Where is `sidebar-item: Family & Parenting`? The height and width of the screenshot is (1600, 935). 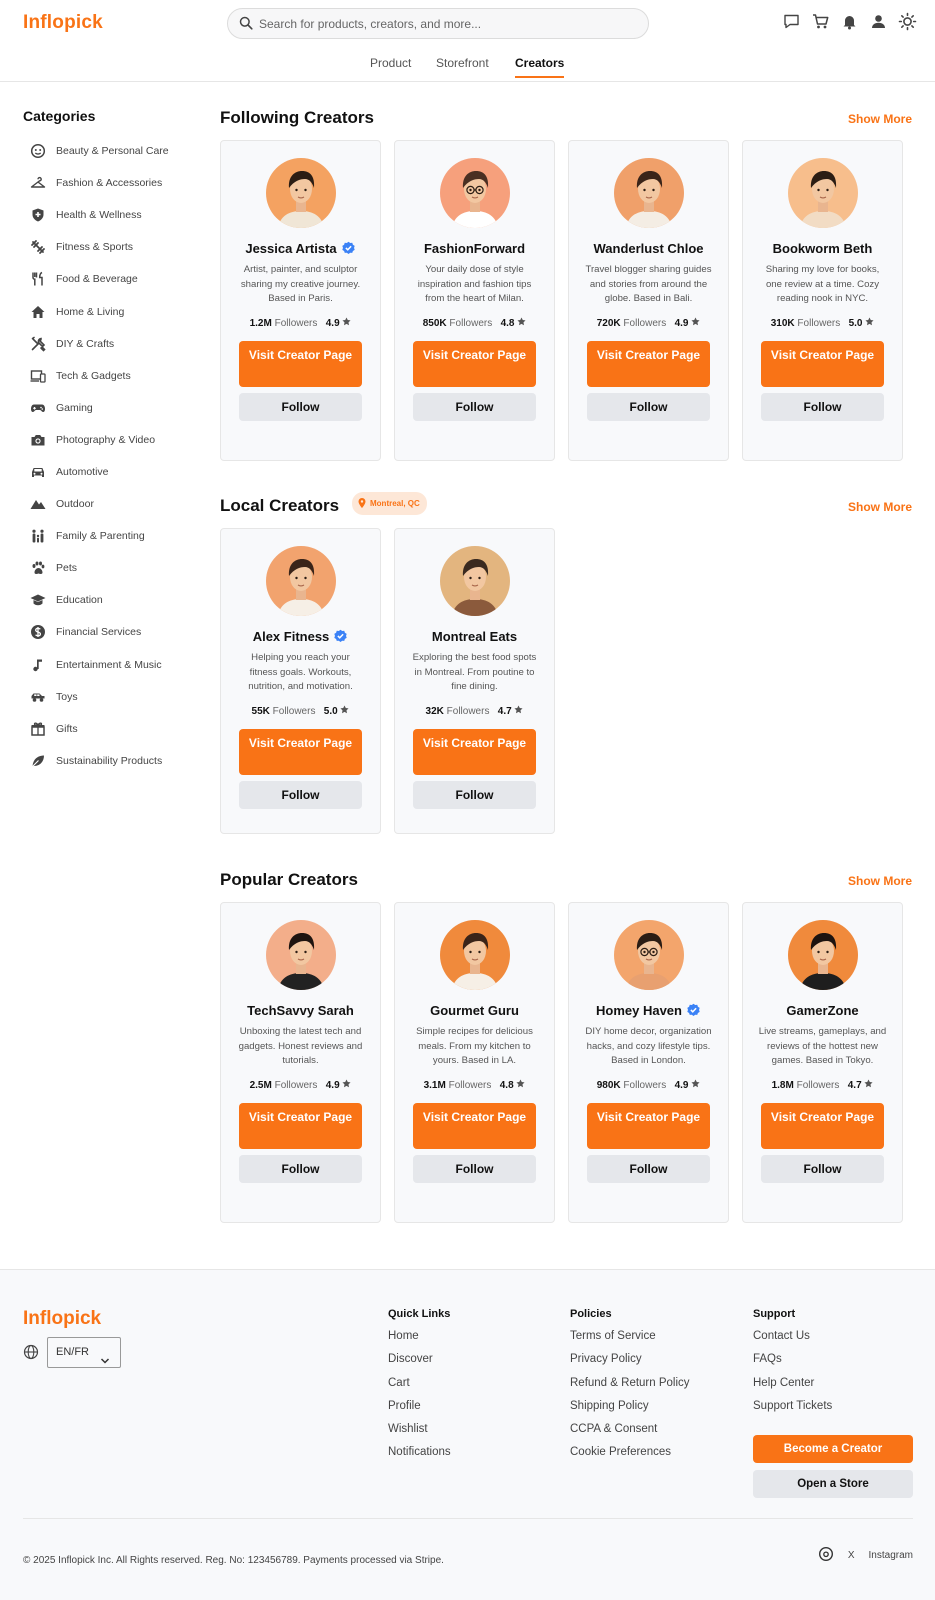 sidebar-item: Family & Parenting is located at coordinates (108, 536).